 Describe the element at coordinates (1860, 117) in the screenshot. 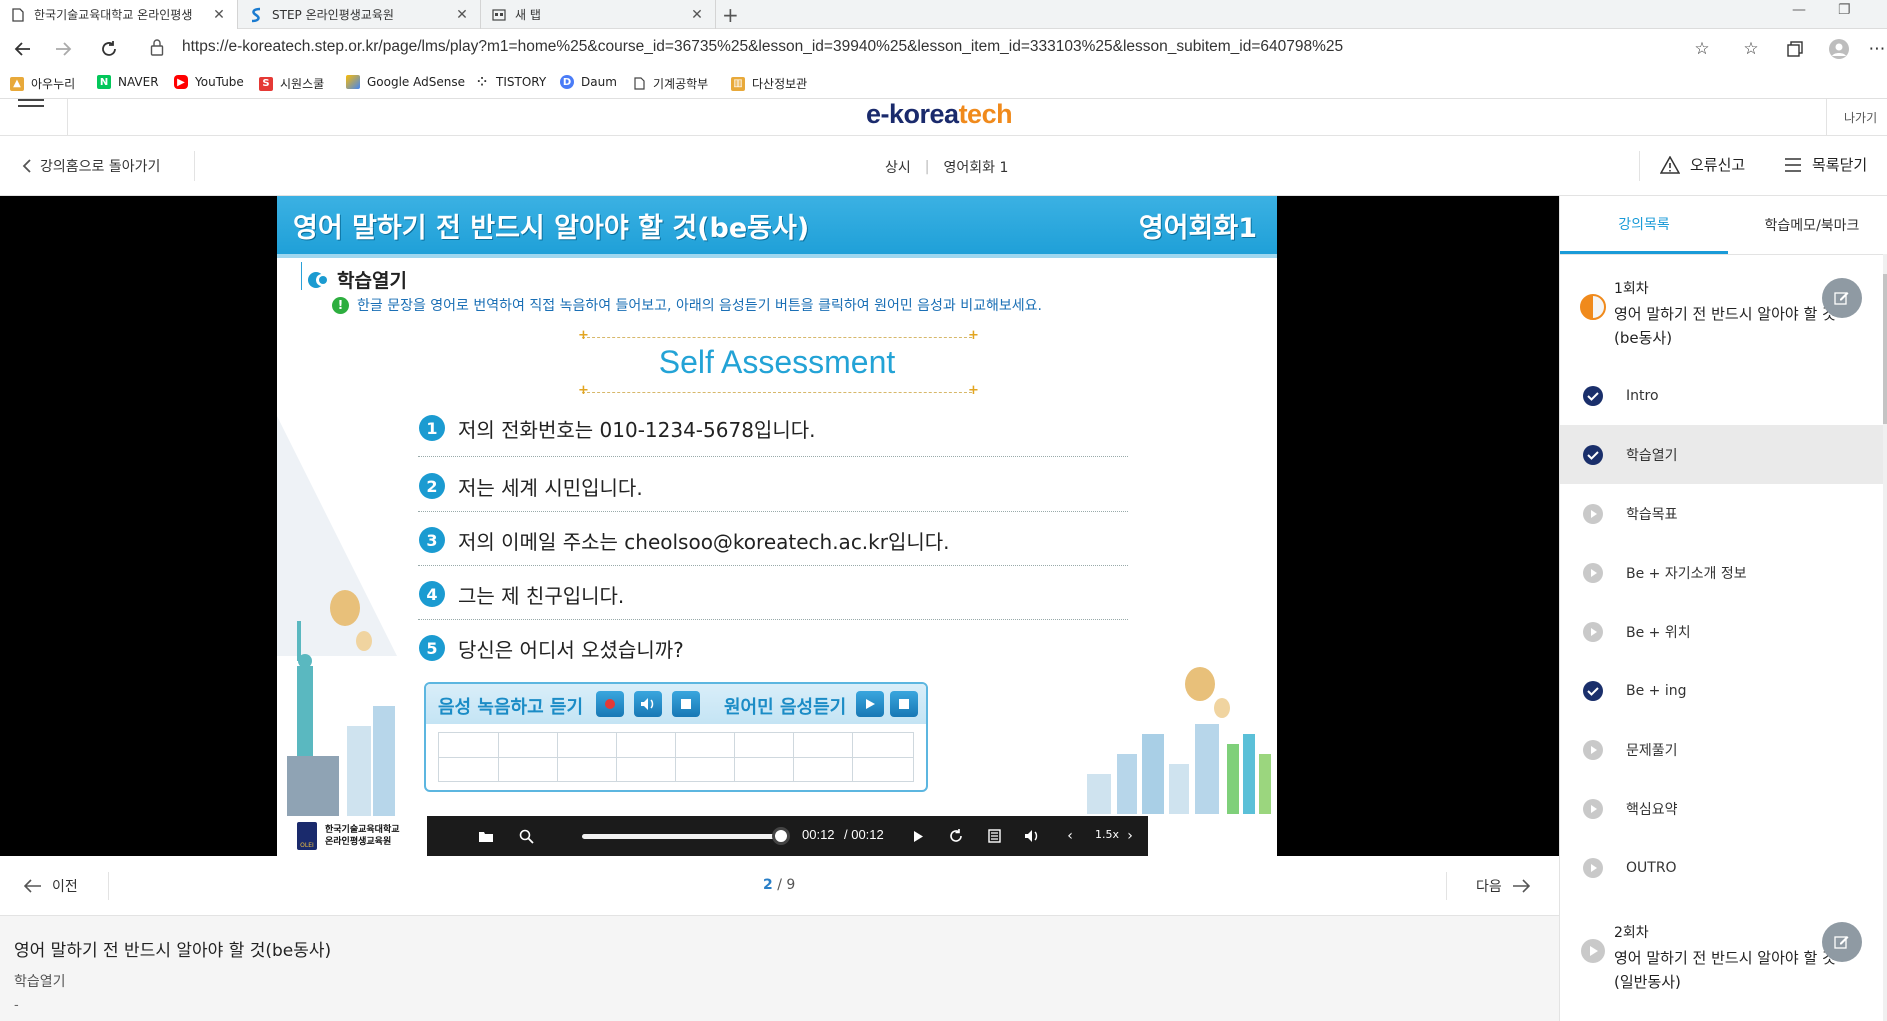

I see `exit-button: 나가기` at that location.